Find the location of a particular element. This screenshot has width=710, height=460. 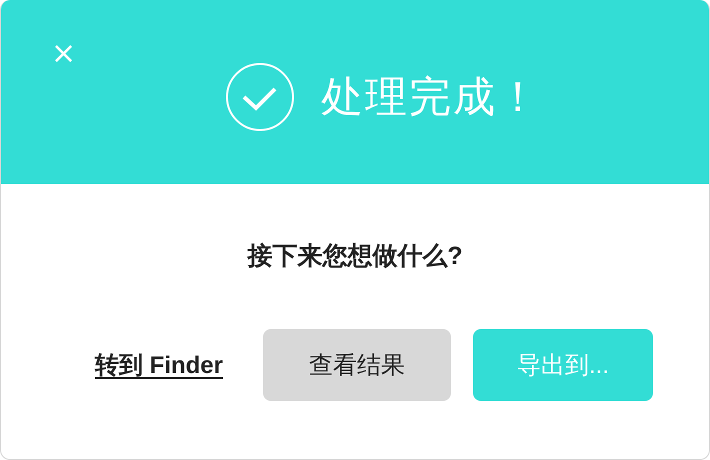

check-circle-icon is located at coordinates (260, 97).